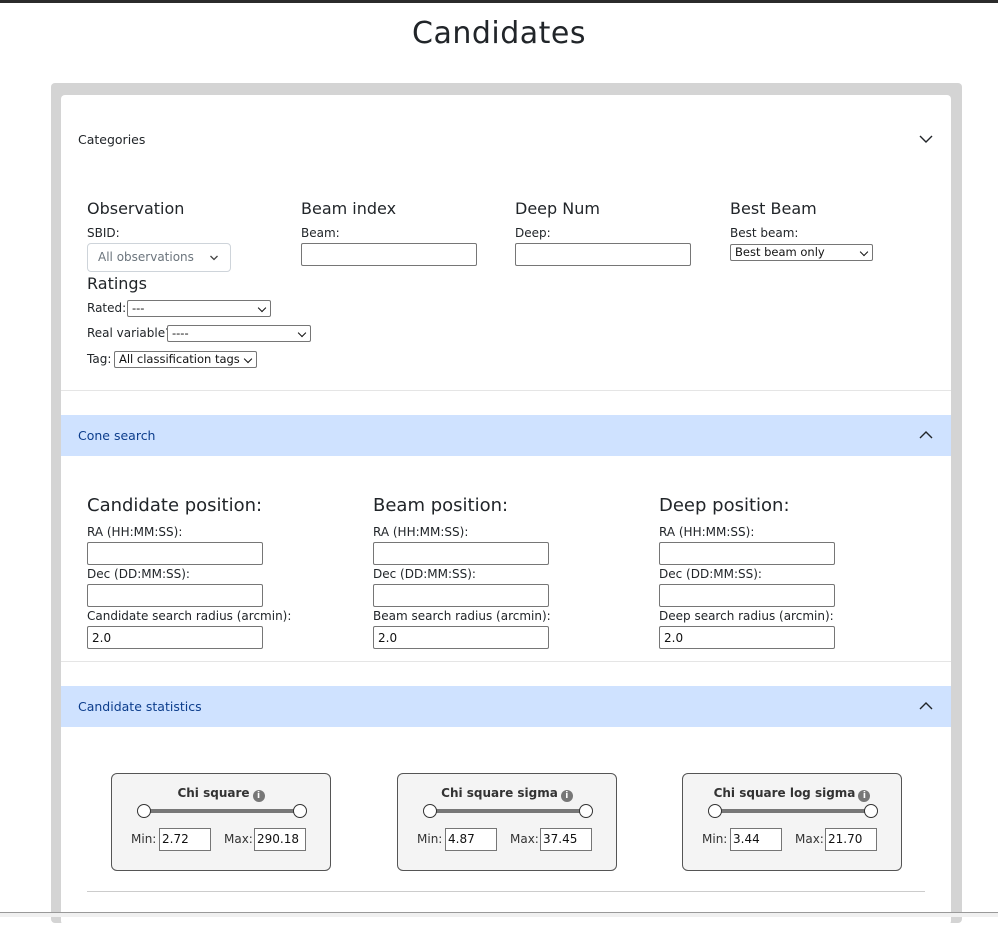 This screenshot has width=998, height=925. I want to click on best-beam-select: Best beam only, so click(801, 252).